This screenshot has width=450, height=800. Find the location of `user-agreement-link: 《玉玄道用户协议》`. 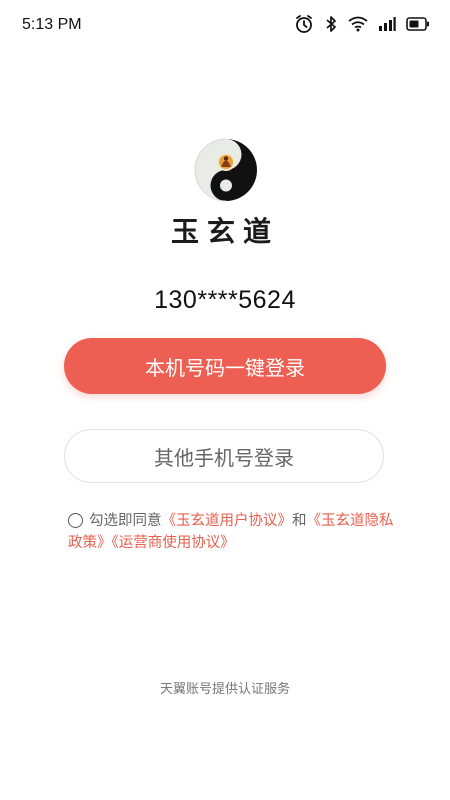

user-agreement-link: 《玉玄道用户协议》 is located at coordinates (227, 521).